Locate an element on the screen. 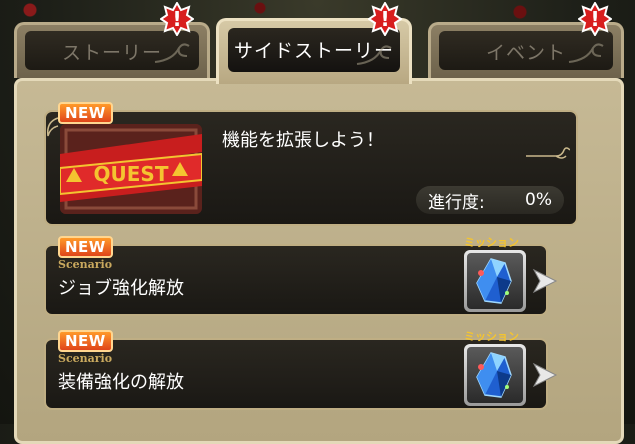 This screenshot has height=444, width=635. progress-indicator: 進行度: 0% is located at coordinates (490, 200).